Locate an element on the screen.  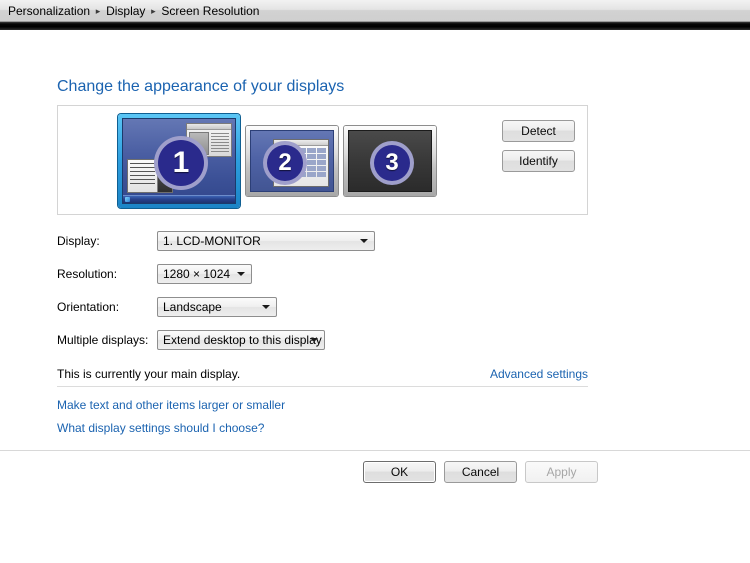
orientation-row: Orientation: Landscape is located at coordinates (167, 307).